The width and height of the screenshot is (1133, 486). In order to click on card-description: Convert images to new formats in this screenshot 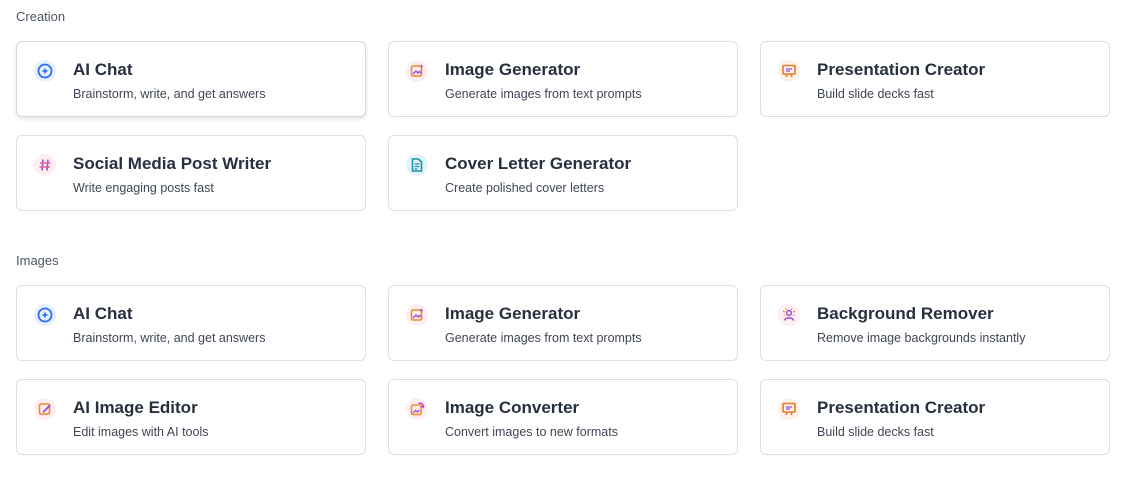, I will do `click(531, 432)`.